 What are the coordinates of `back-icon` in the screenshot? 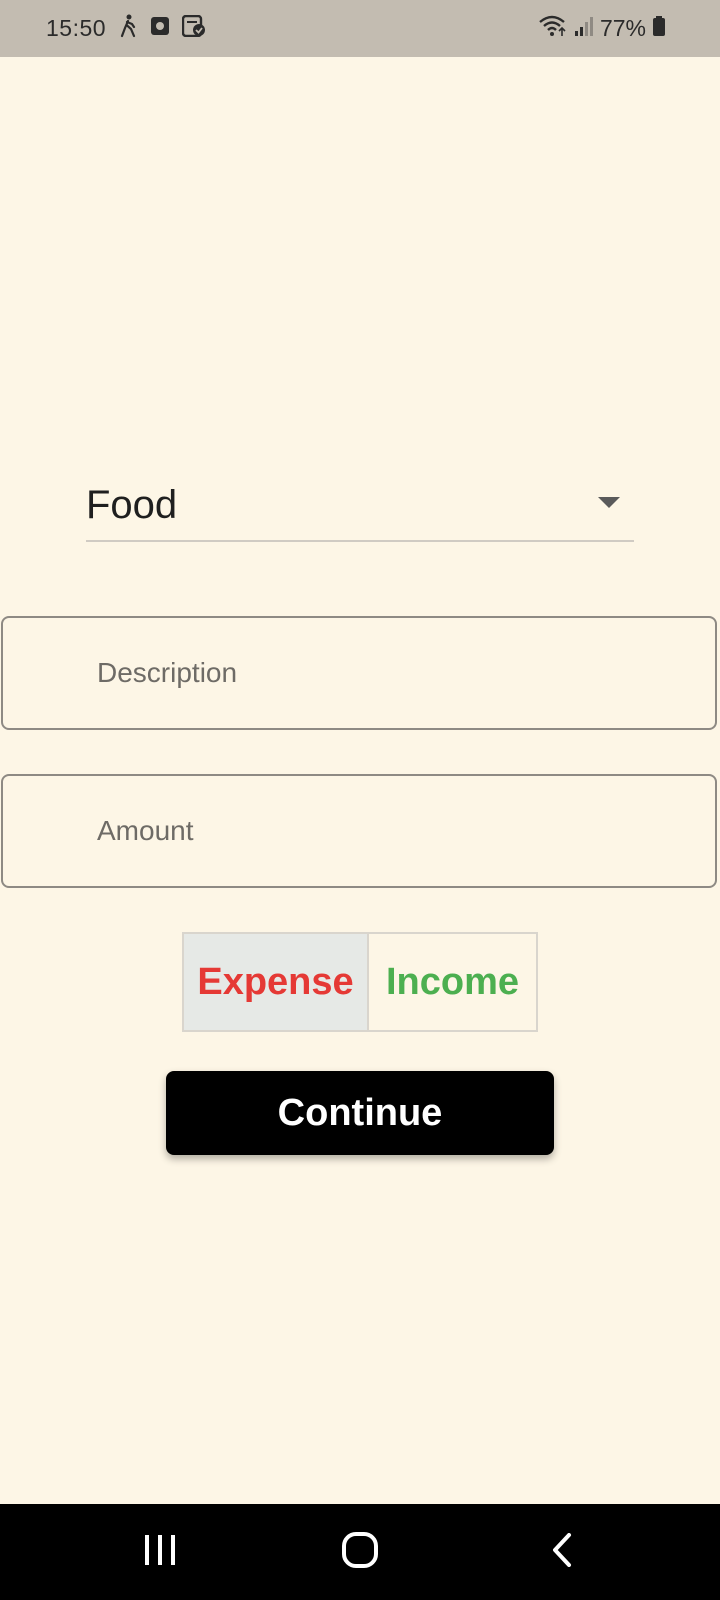 It's located at (562, 1552).